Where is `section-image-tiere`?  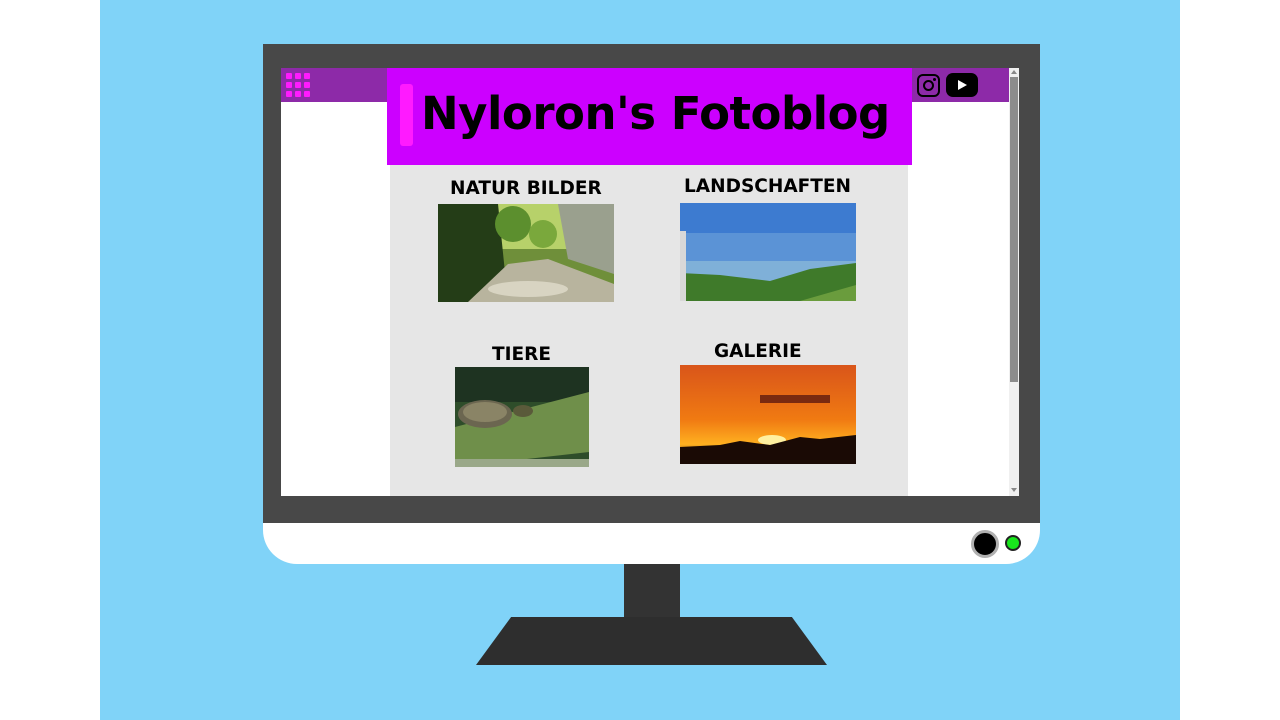
section-image-tiere is located at coordinates (522, 417).